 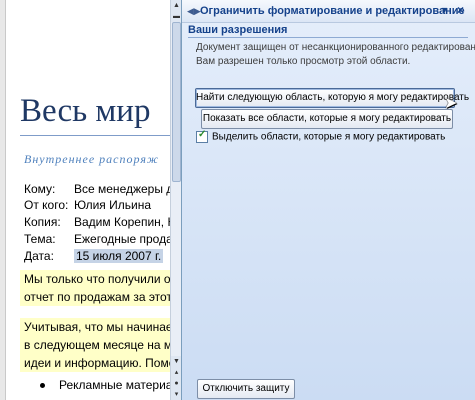 I want to click on bullet-icon, so click(x=42, y=386).